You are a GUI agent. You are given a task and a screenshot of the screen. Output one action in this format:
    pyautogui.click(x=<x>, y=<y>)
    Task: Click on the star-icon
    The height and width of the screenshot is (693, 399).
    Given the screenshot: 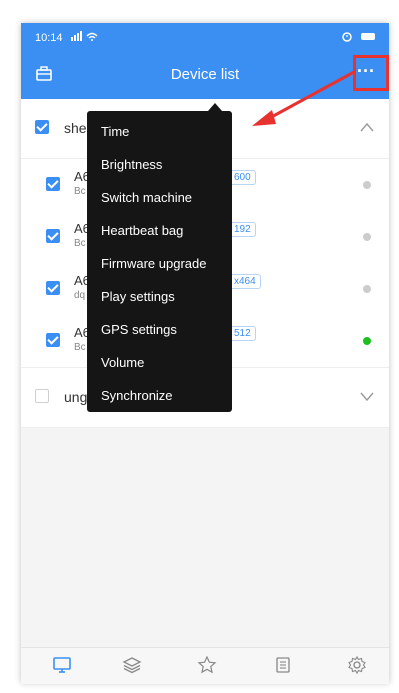 What is the action you would take?
    pyautogui.click(x=207, y=665)
    